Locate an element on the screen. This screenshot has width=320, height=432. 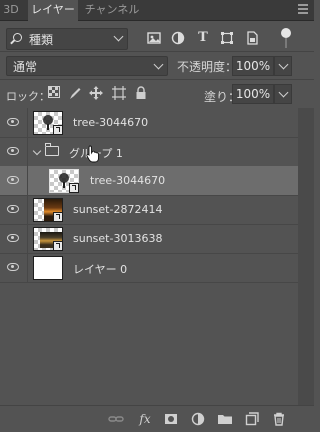
lock-all-icon is located at coordinates (141, 93).